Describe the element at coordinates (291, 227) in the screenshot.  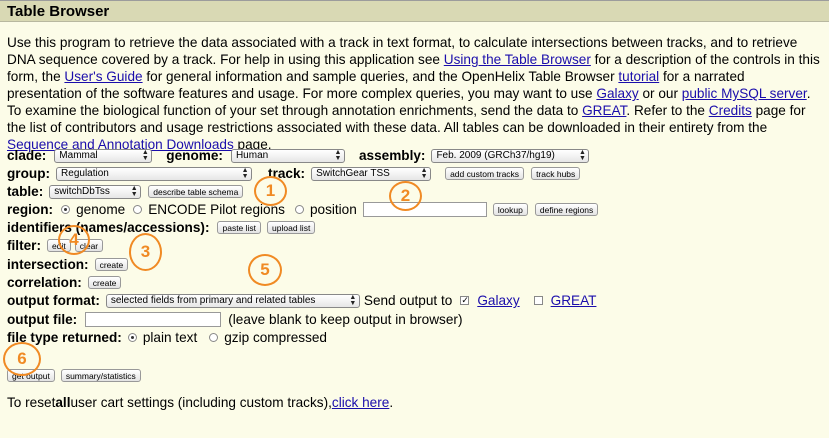
I see `upload-list-button: upload list` at that location.